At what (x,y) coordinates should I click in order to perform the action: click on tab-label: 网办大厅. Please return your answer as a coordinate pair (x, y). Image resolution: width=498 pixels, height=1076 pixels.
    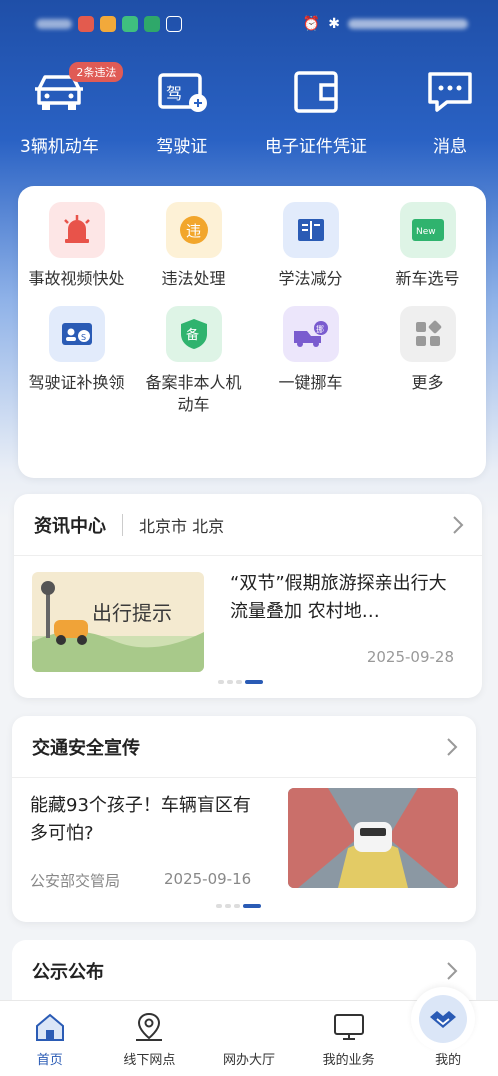
    Looking at the image, I should click on (248, 1060).